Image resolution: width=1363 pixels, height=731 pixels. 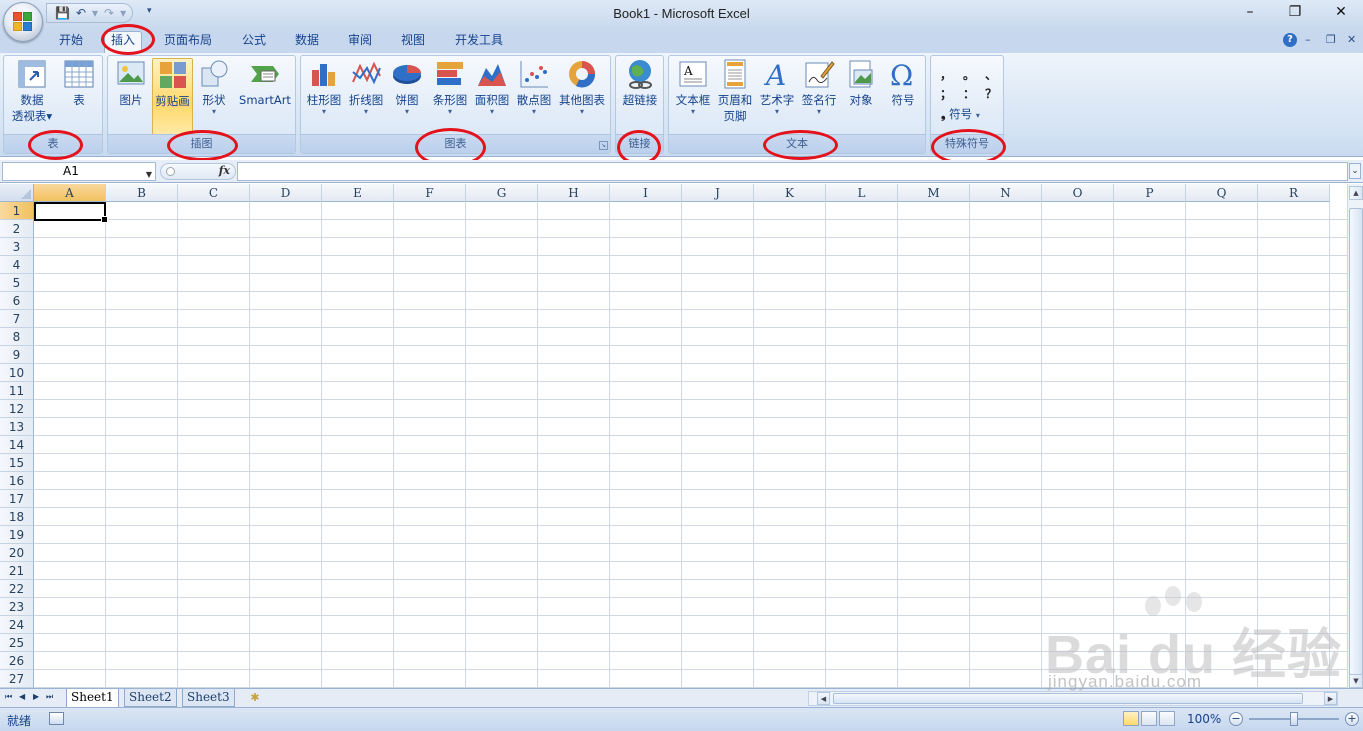 I want to click on bar-chart-button: 条形图 ▾, so click(x=450, y=87).